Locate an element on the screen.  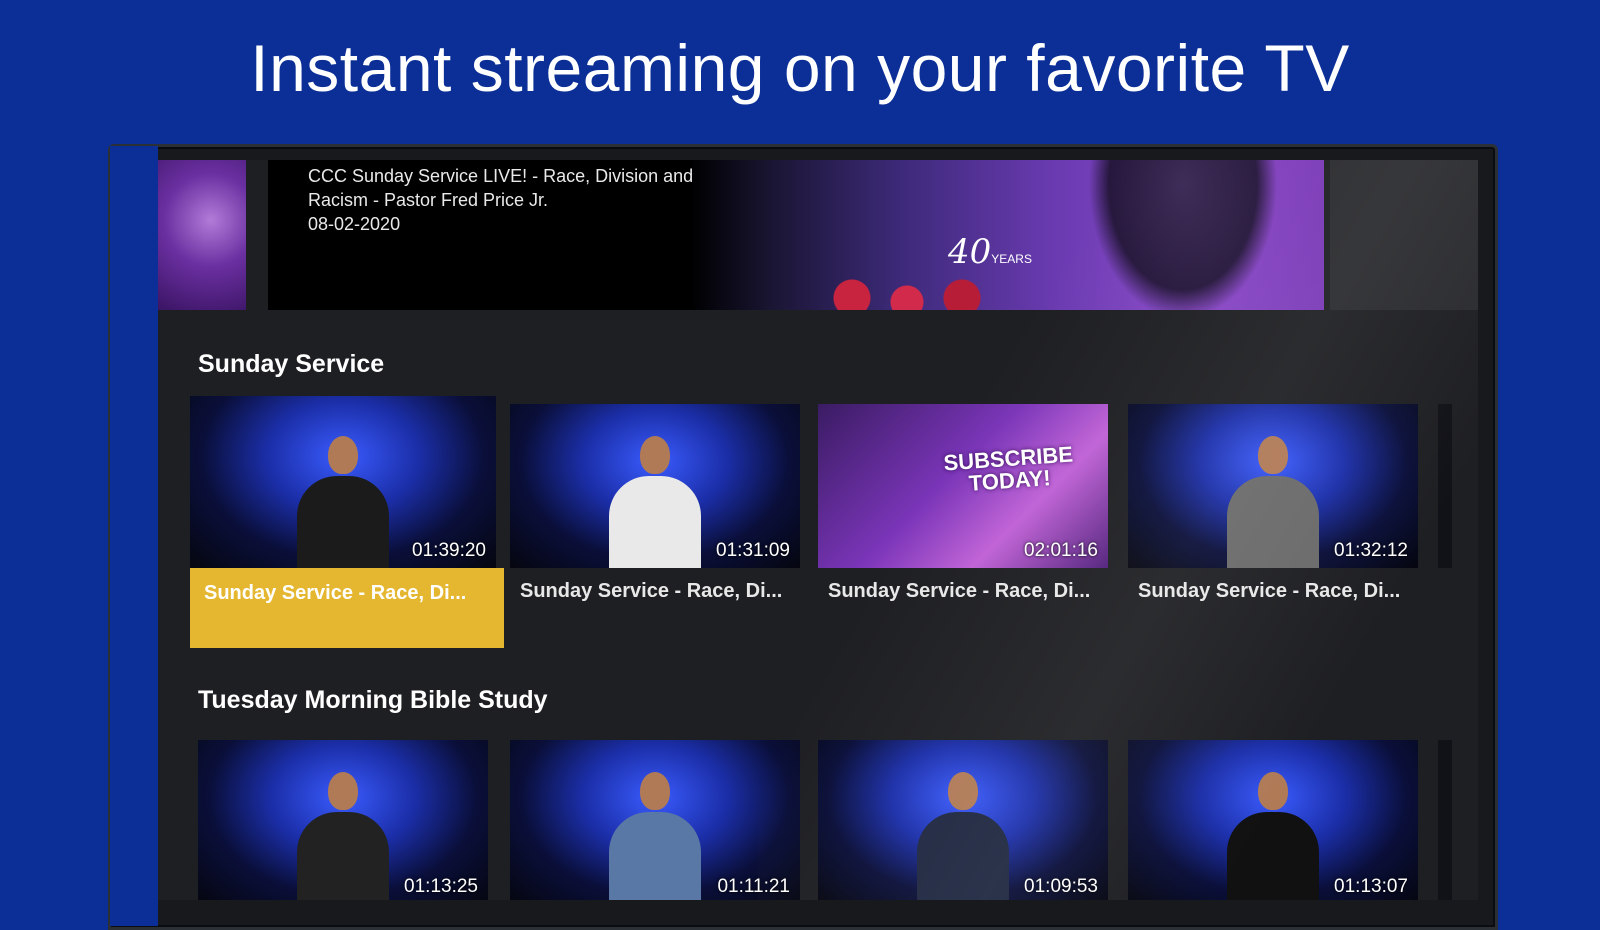
video-duration: 02:01:16 is located at coordinates (1061, 550).